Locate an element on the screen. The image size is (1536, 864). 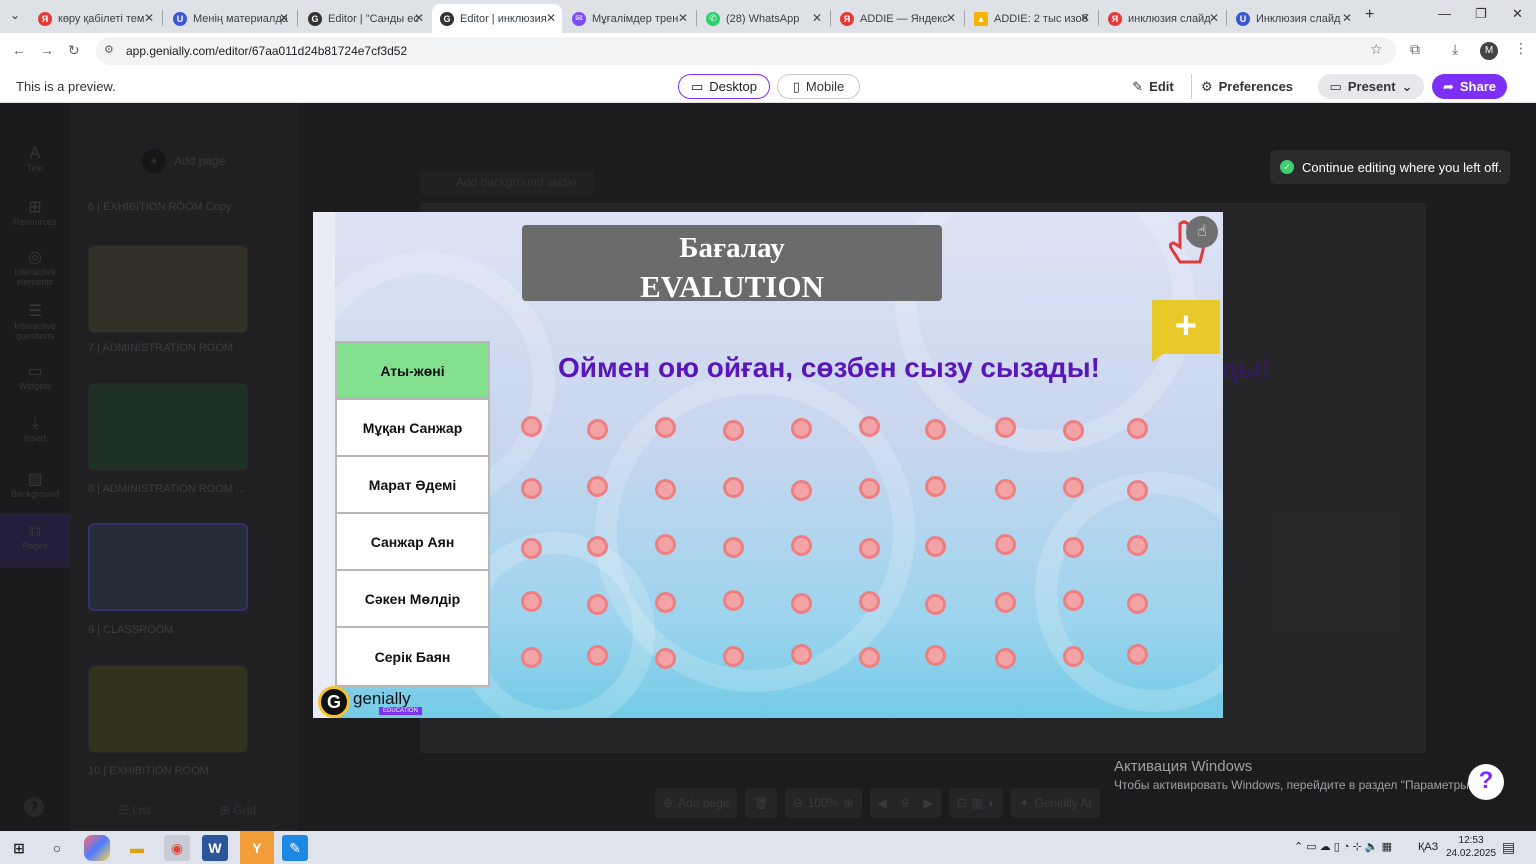
file-explorer-icon: ▬ is located at coordinates (137, 848).